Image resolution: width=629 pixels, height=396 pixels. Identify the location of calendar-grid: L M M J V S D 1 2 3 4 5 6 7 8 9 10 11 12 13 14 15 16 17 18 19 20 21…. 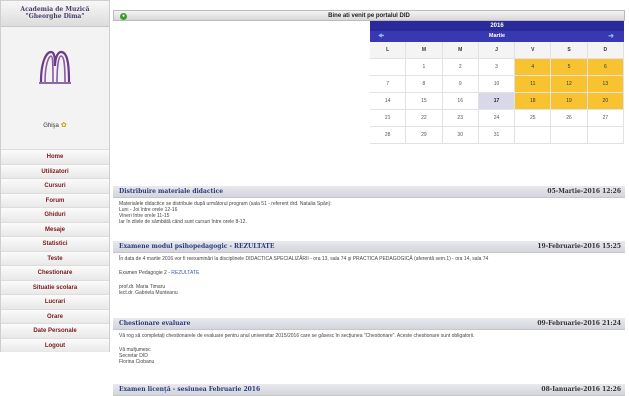
(497, 93).